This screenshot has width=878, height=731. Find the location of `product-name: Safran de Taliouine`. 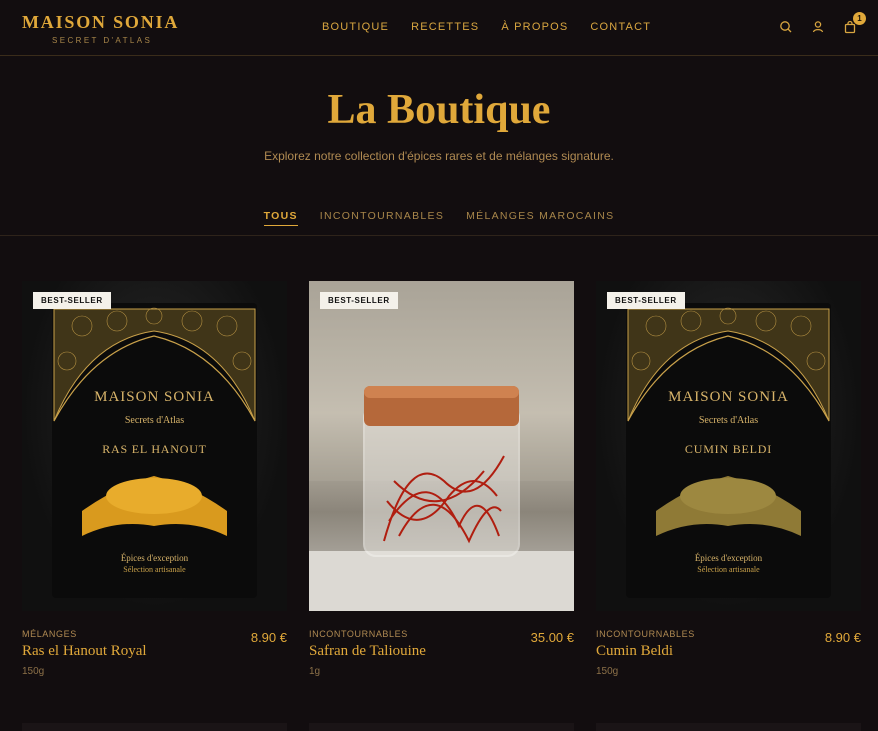

product-name: Safran de Taliouine is located at coordinates (367, 651).